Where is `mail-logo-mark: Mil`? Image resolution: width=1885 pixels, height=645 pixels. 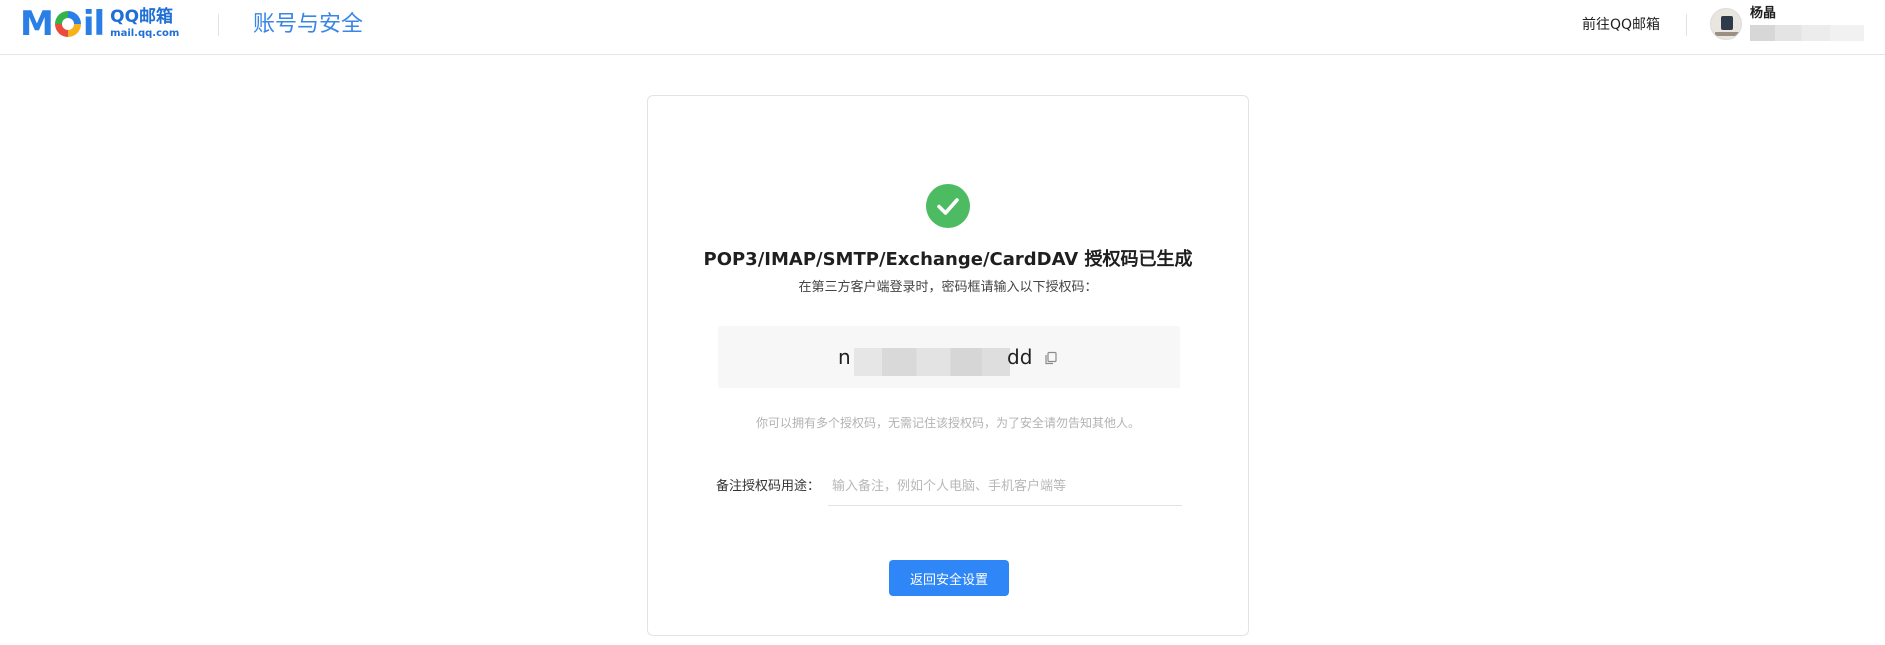
mail-logo-mark: Mil is located at coordinates (62, 24).